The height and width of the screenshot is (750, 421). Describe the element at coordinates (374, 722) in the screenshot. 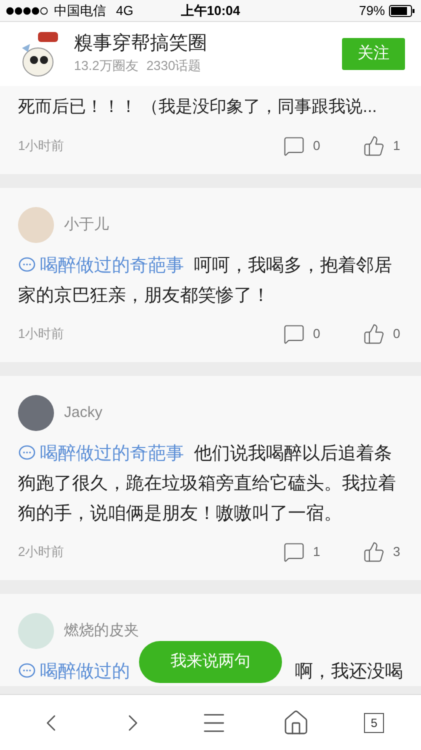

I see `tabs-button: 5` at that location.